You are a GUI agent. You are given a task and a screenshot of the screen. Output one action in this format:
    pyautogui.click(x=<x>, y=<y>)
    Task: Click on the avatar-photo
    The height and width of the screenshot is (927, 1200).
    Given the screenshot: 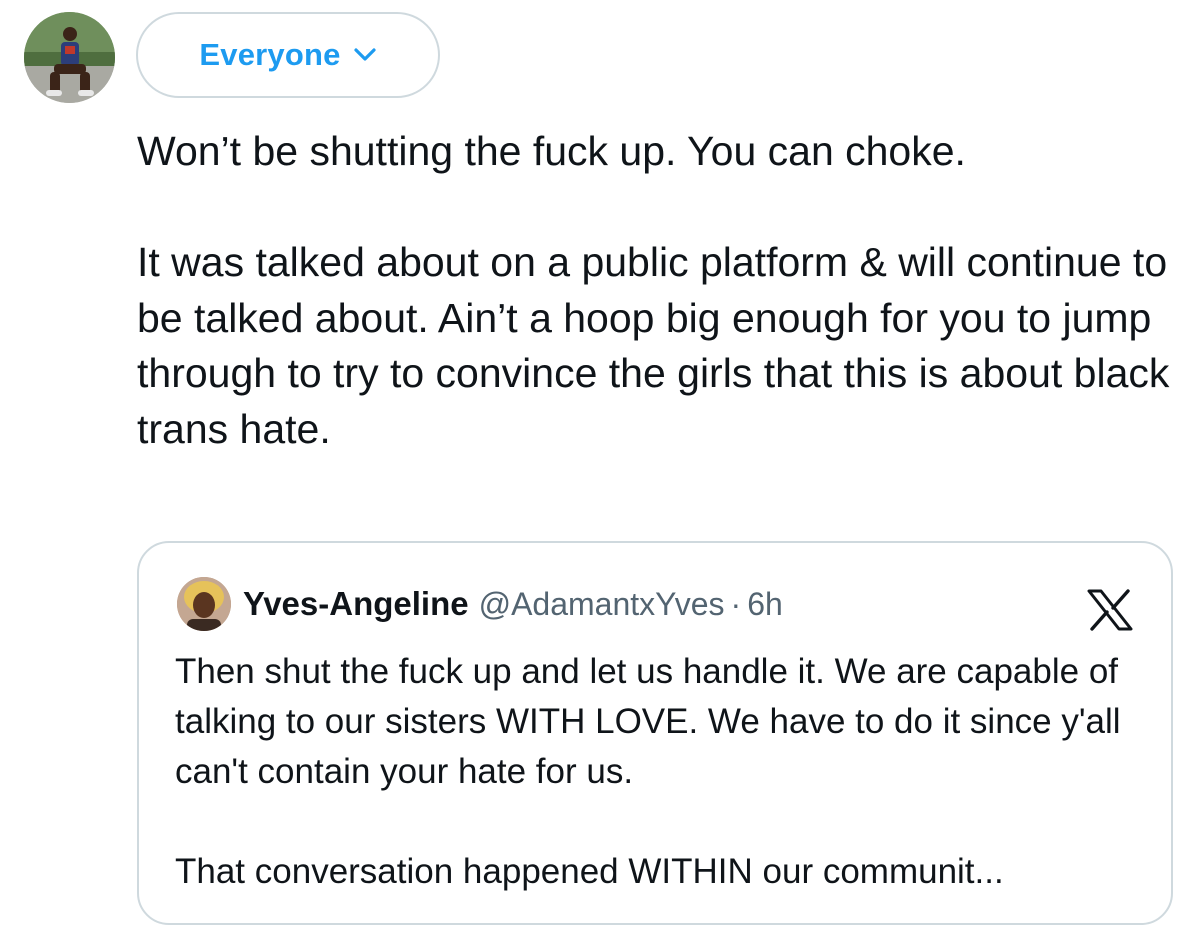 What is the action you would take?
    pyautogui.click(x=69, y=57)
    